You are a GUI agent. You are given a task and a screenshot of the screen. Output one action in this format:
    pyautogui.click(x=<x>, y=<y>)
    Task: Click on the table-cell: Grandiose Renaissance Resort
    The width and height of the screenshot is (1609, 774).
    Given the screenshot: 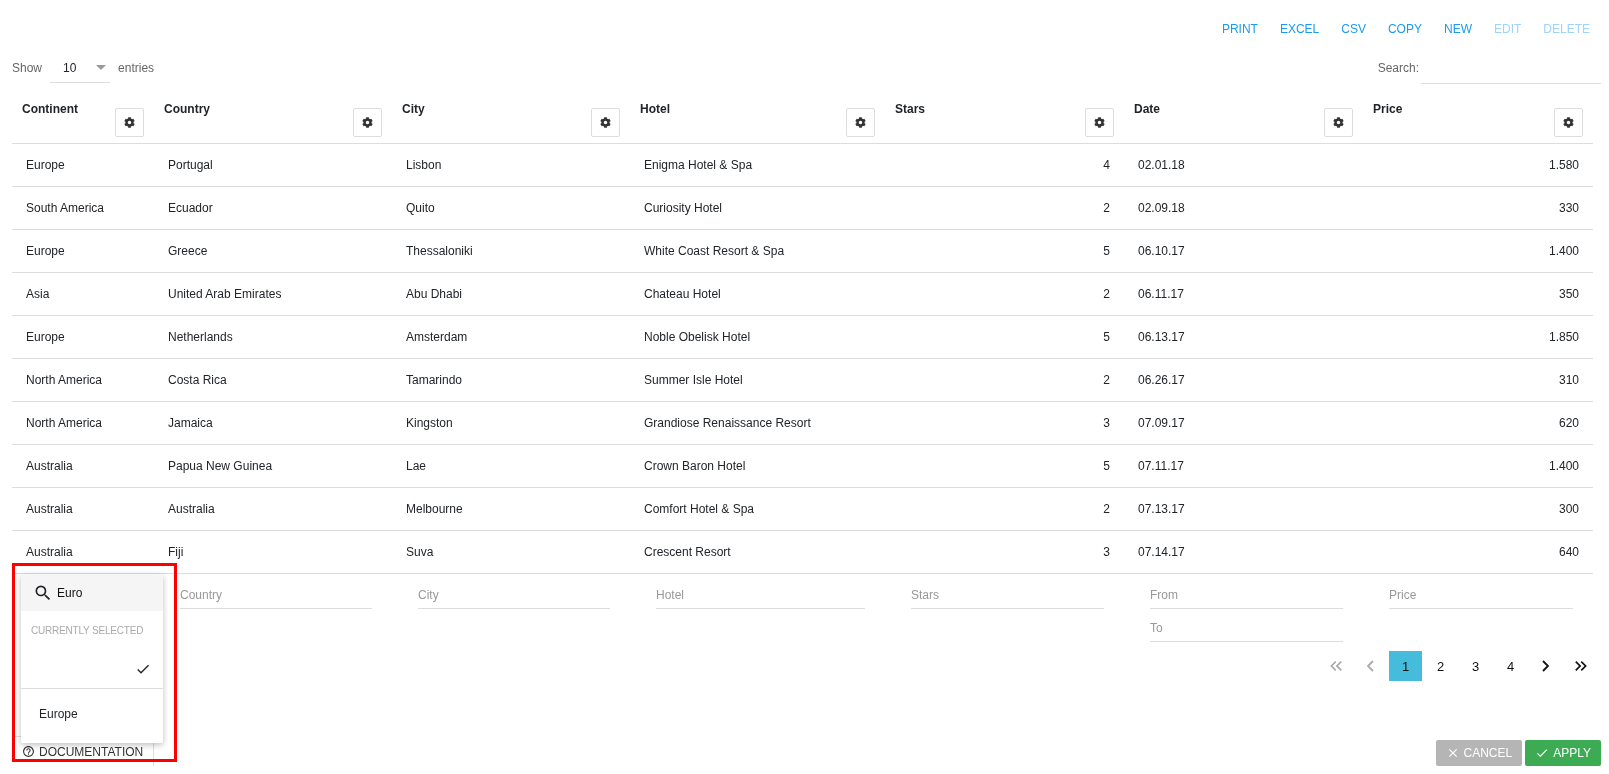 What is the action you would take?
    pyautogui.click(x=757, y=423)
    